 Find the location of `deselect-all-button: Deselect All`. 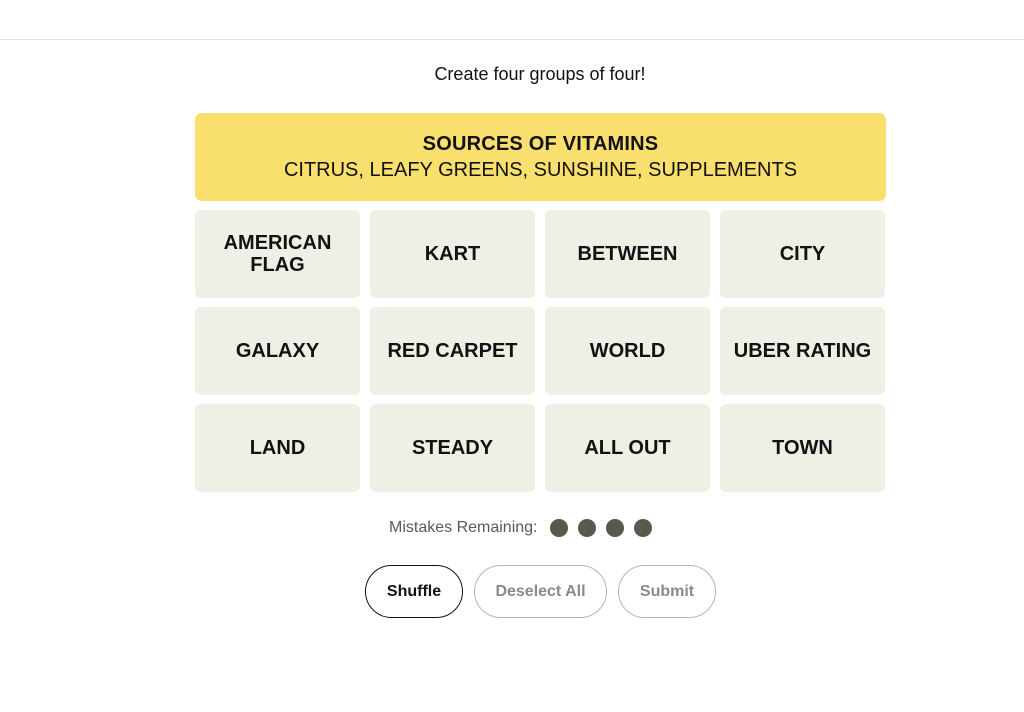

deselect-all-button: Deselect All is located at coordinates (540, 591).